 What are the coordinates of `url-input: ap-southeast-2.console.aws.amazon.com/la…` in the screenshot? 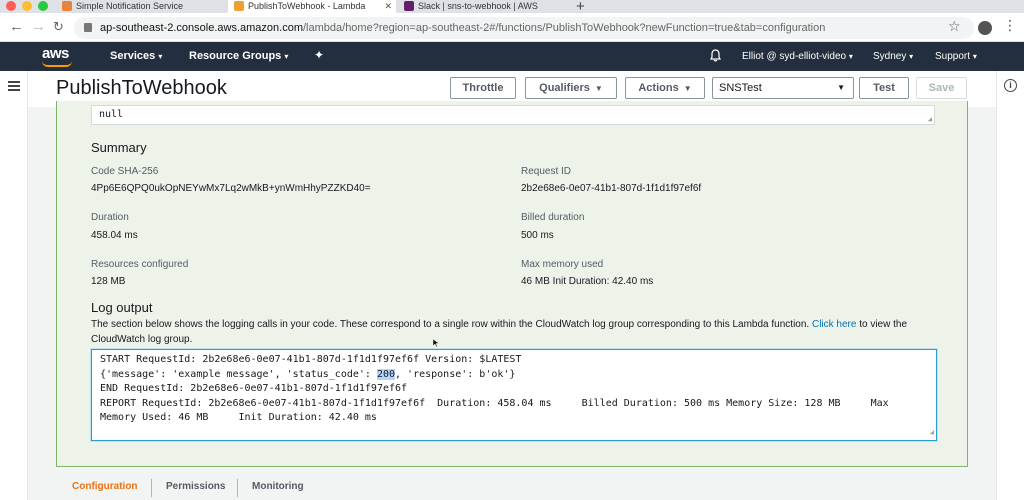 It's located at (524, 28).